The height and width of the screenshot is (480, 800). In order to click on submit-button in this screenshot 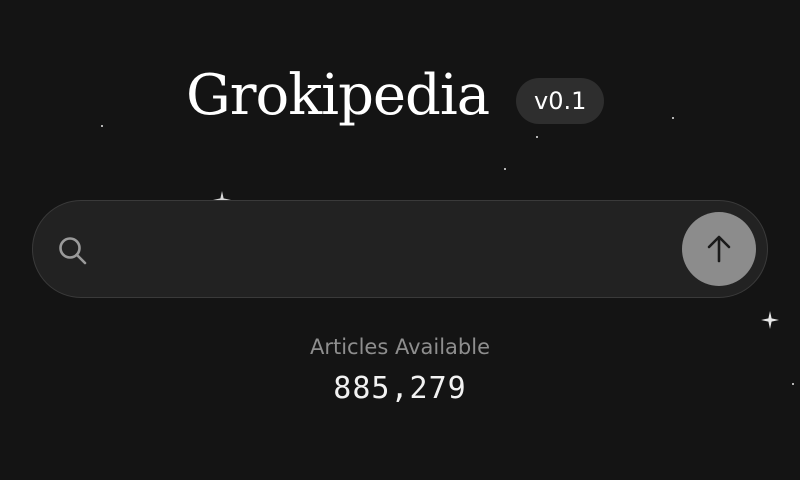, I will do `click(719, 249)`.